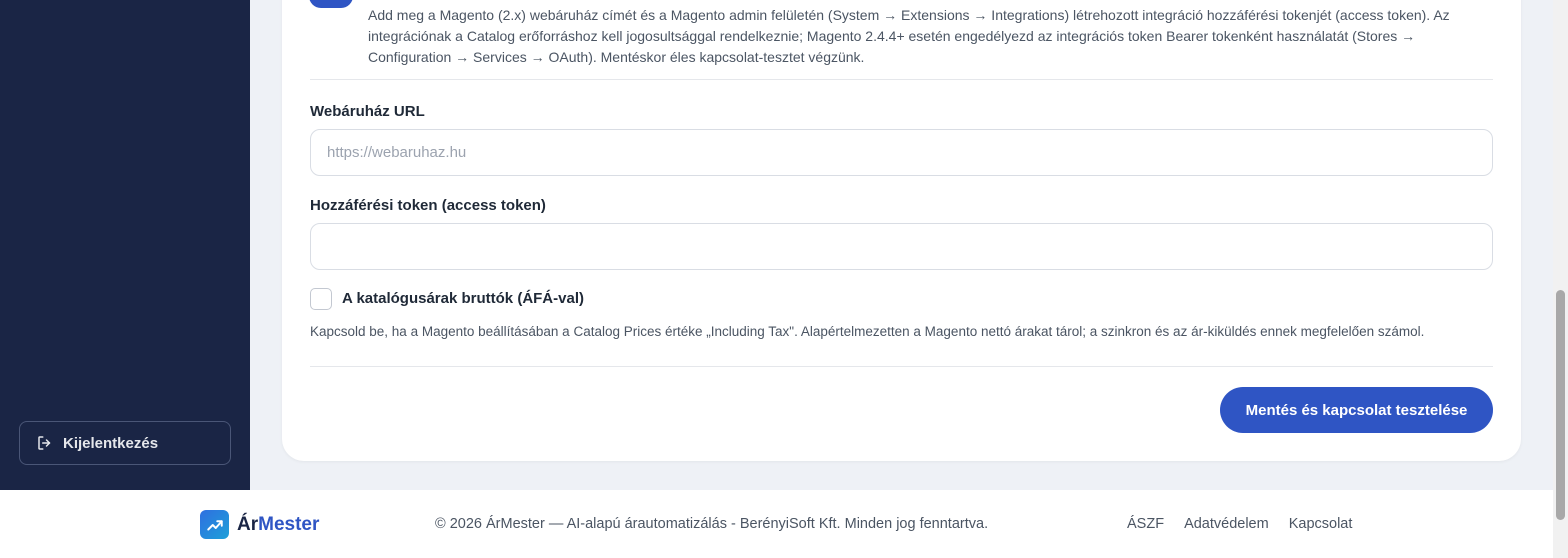  Describe the element at coordinates (367, 111) in the screenshot. I see `url-label: Webáruház URL` at that location.